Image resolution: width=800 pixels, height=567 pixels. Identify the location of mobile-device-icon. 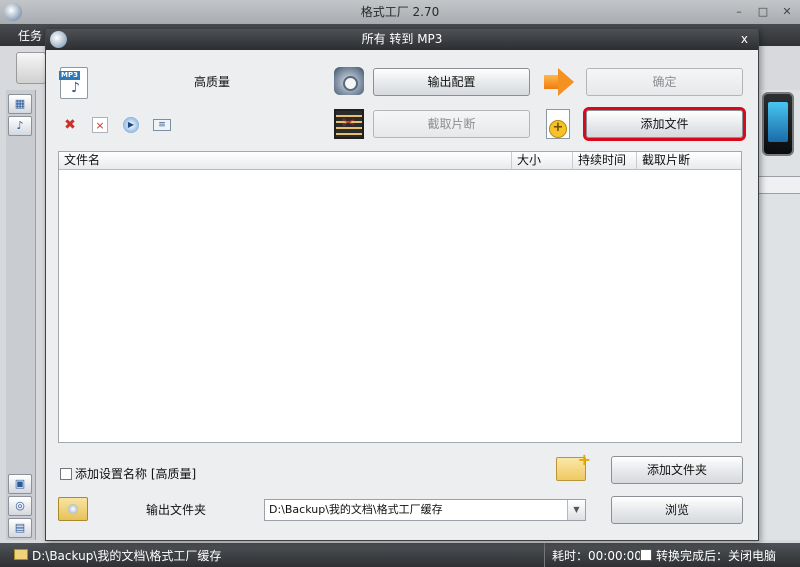
(778, 124).